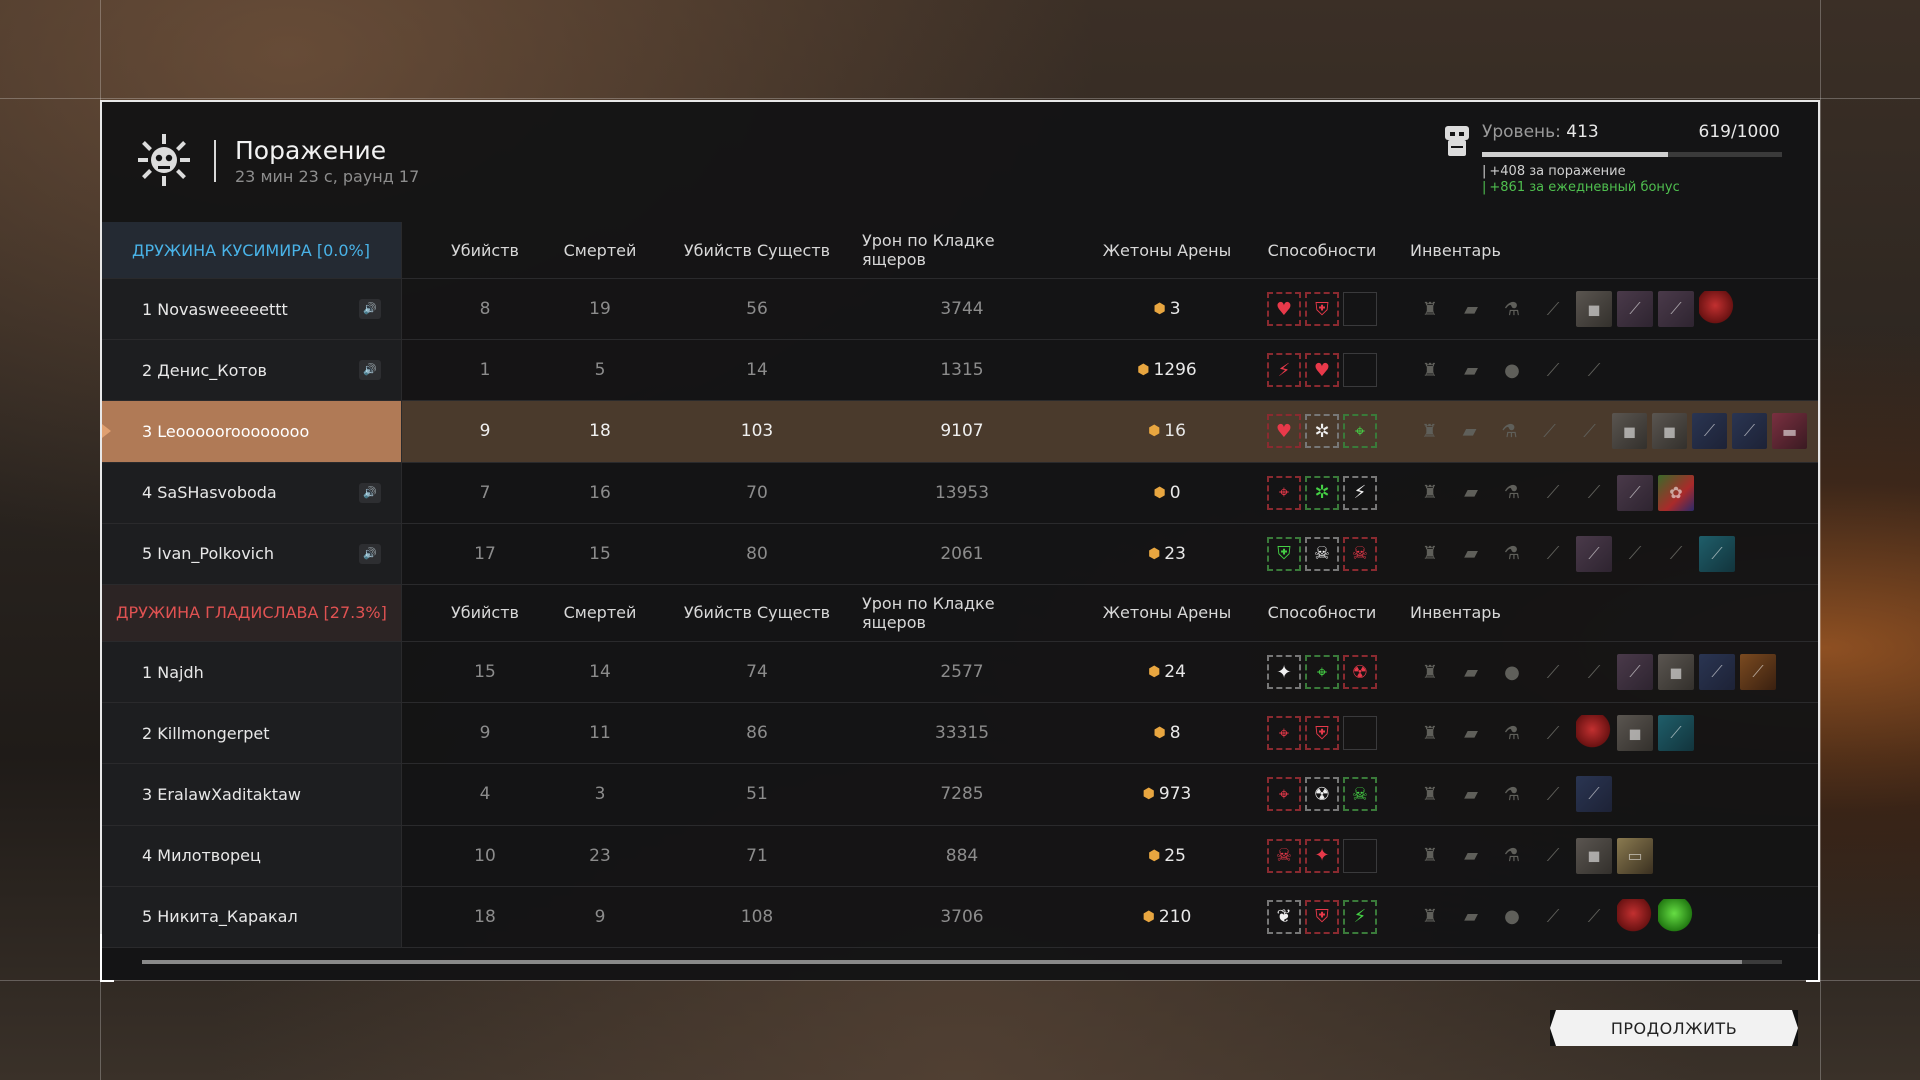  What do you see at coordinates (960, 734) in the screenshot?
I see `player-row: 2 Killmongerpet 9 11 86 33315 ⬢ 8 ⌖ ⛨ ♜ ▰ ⚗ ⟋ ◼ ⟋` at bounding box center [960, 734].